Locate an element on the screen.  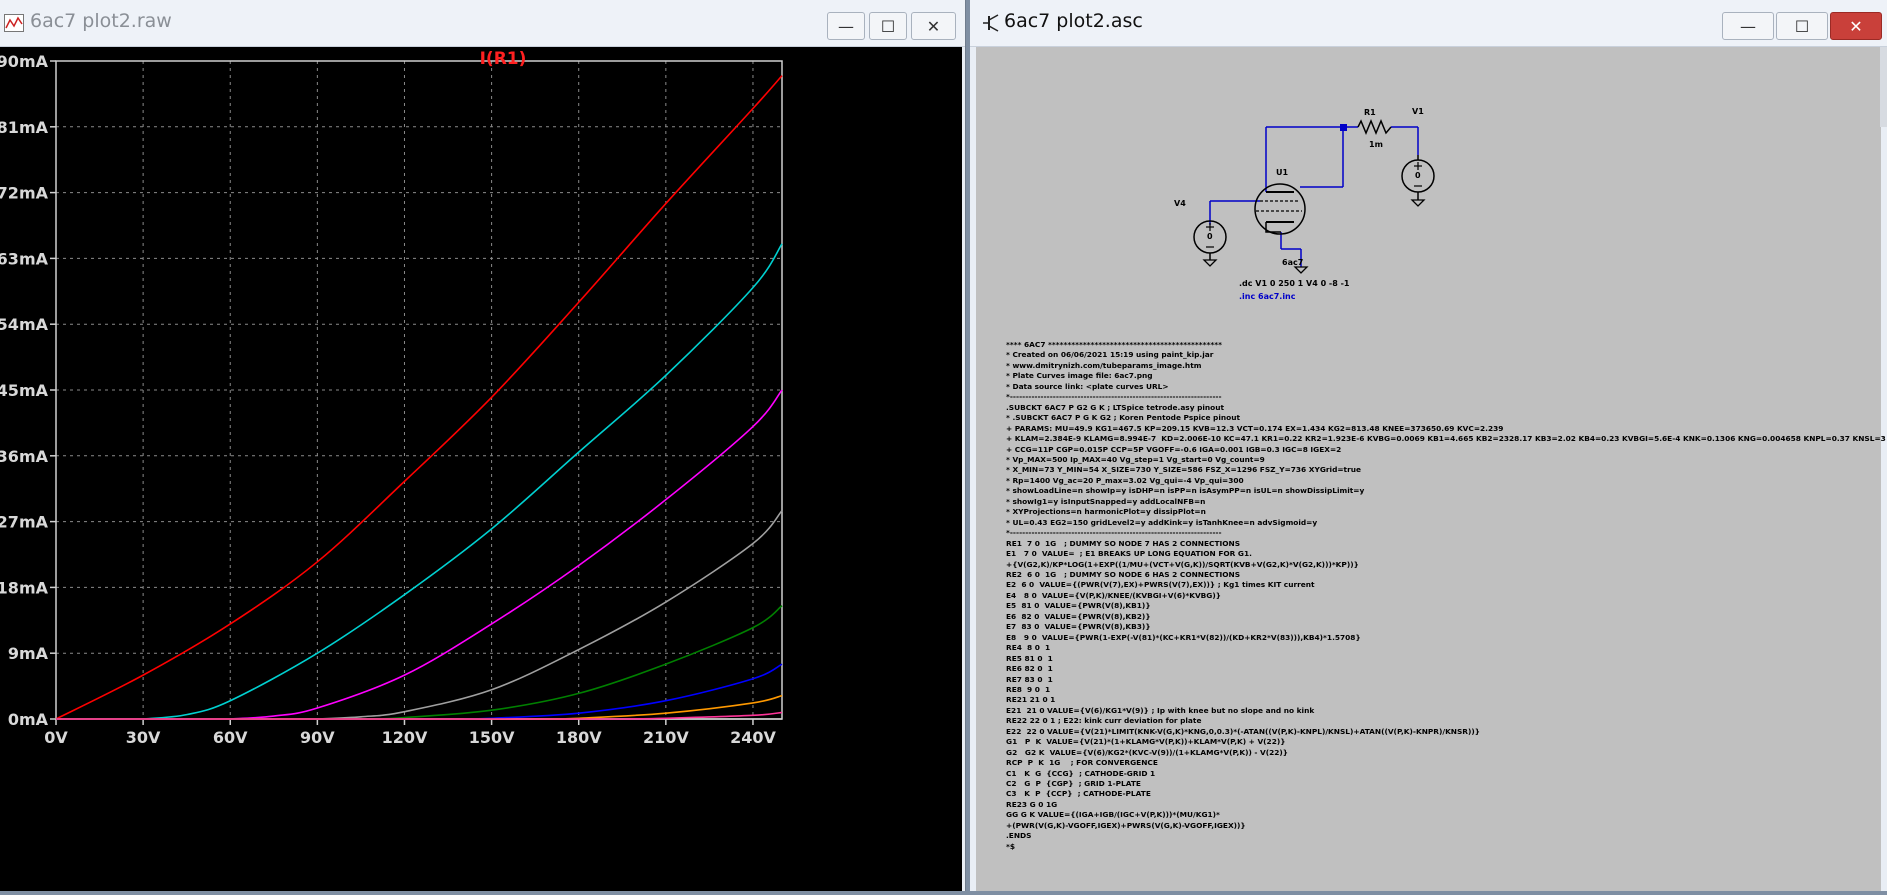
v4-label: V4 is located at coordinates (1180, 203).